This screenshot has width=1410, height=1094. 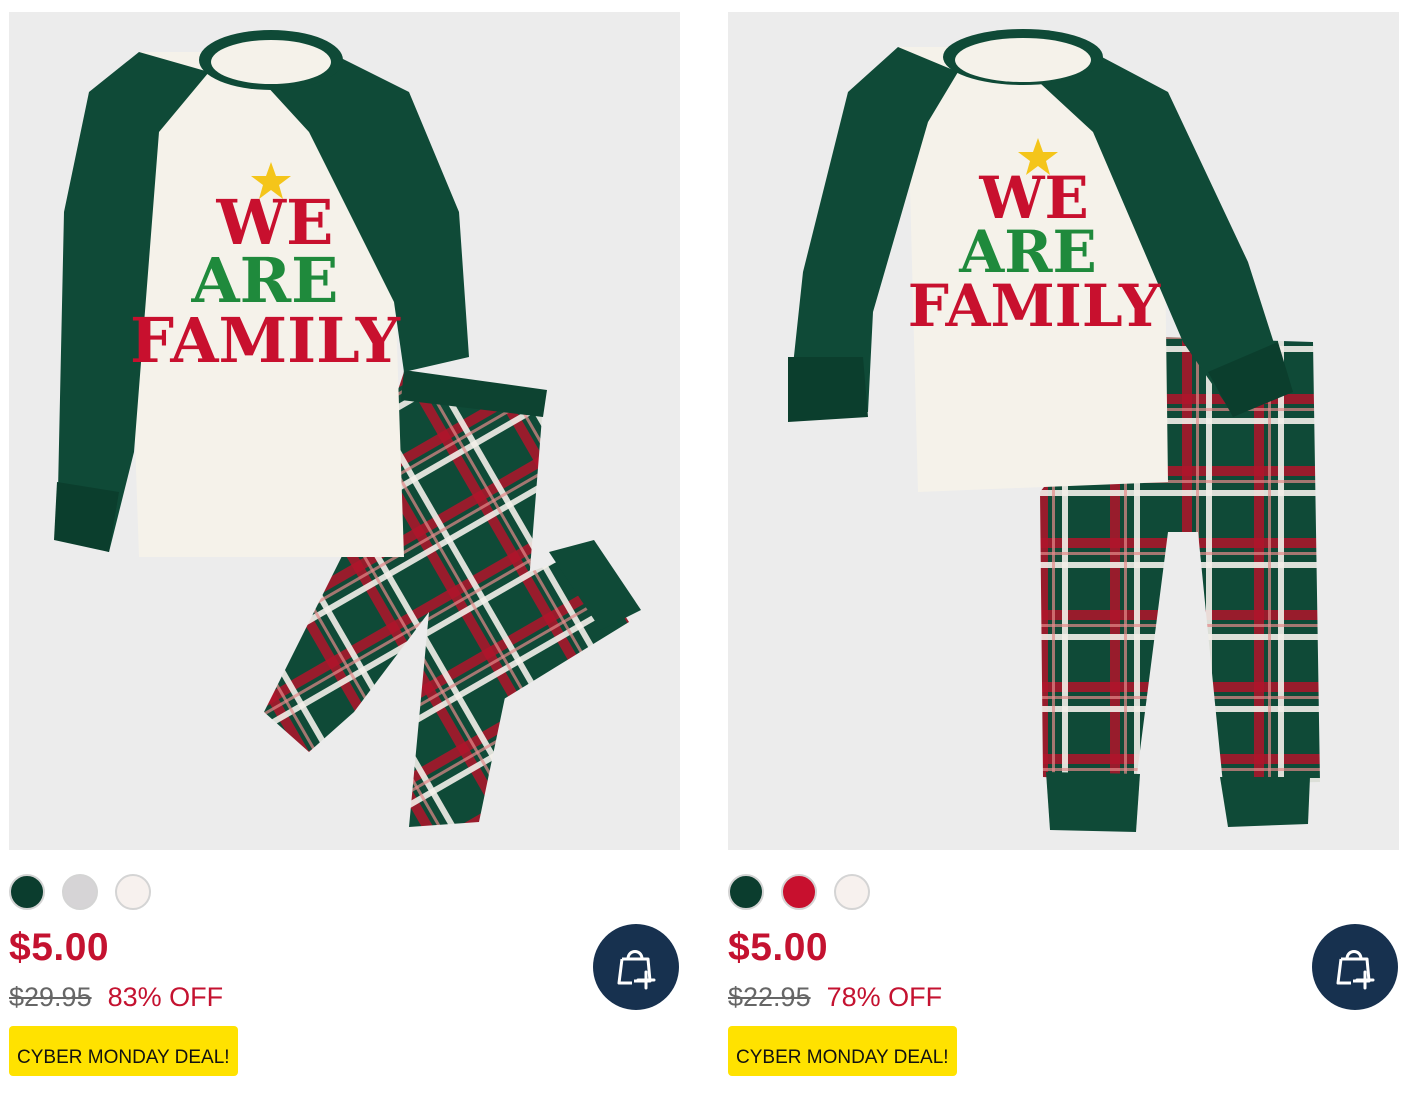 I want to click on price-comparison: $22.95 78% OFF, so click(x=835, y=997).